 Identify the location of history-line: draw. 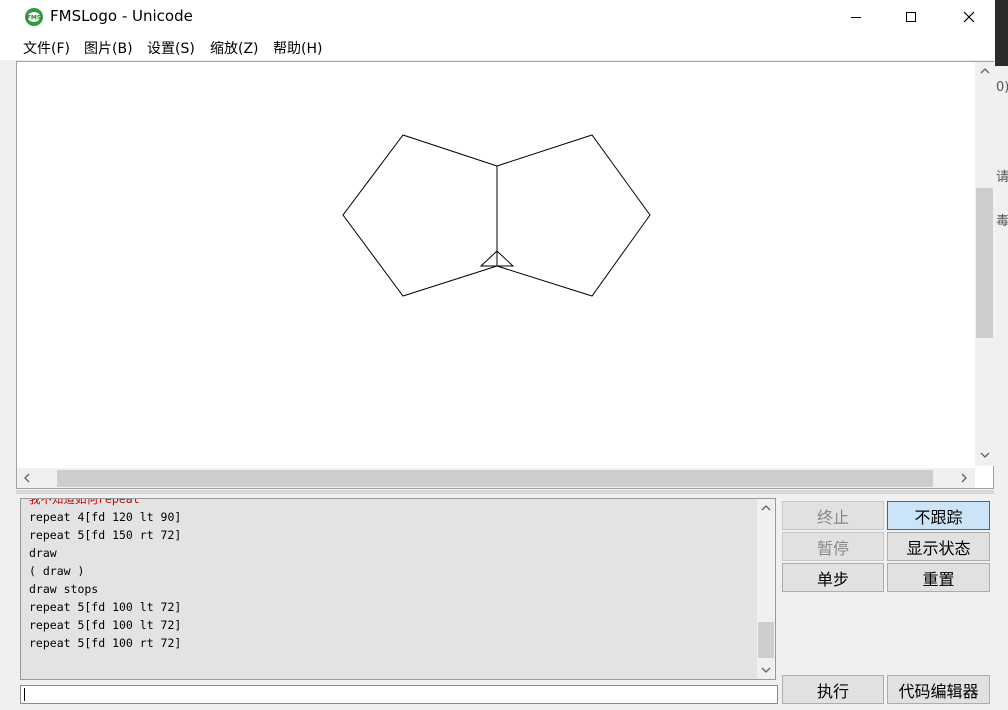
(43, 553).